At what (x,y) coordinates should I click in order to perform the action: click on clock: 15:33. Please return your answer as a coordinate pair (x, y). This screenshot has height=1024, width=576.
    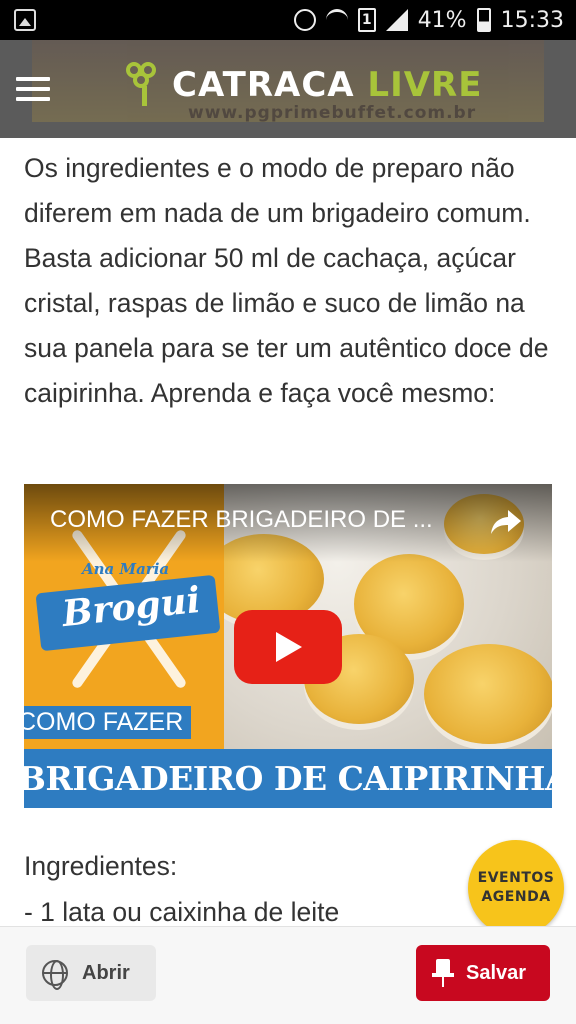
    Looking at the image, I should click on (532, 20).